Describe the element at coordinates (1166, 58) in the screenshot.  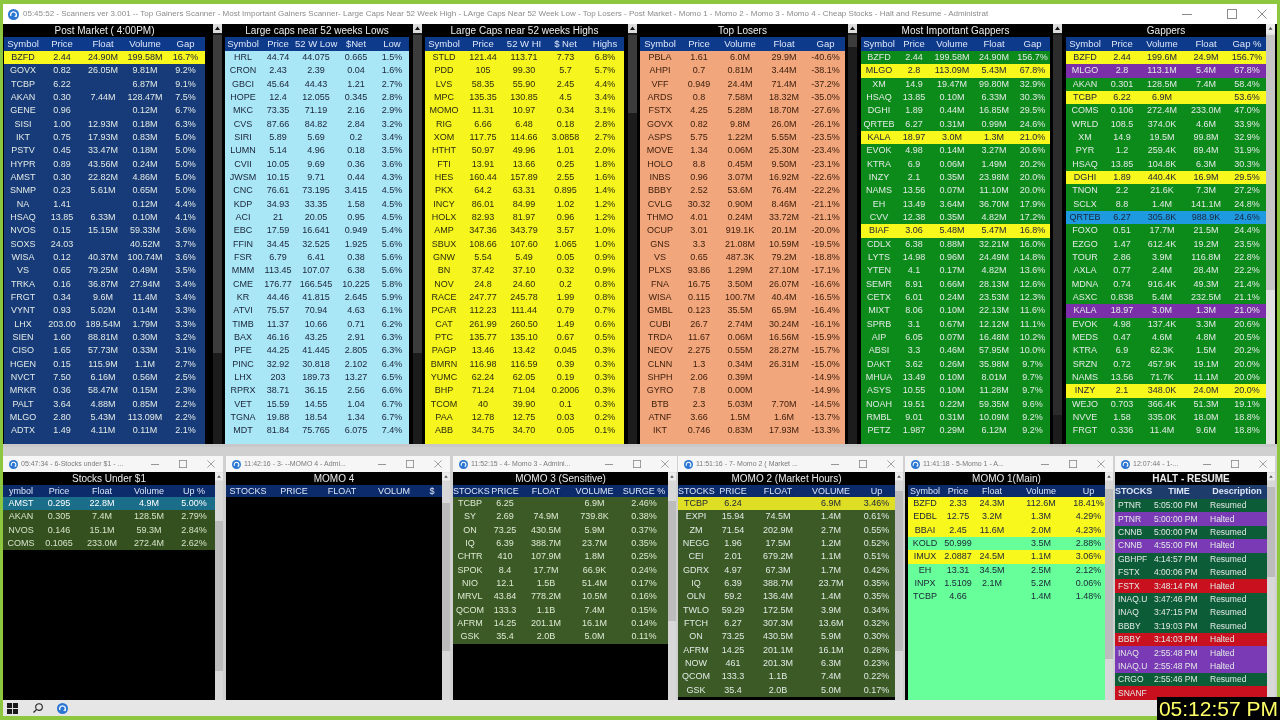
I see `table-row: BZFD 2.44 199.6M 24.9M 156.7%` at that location.